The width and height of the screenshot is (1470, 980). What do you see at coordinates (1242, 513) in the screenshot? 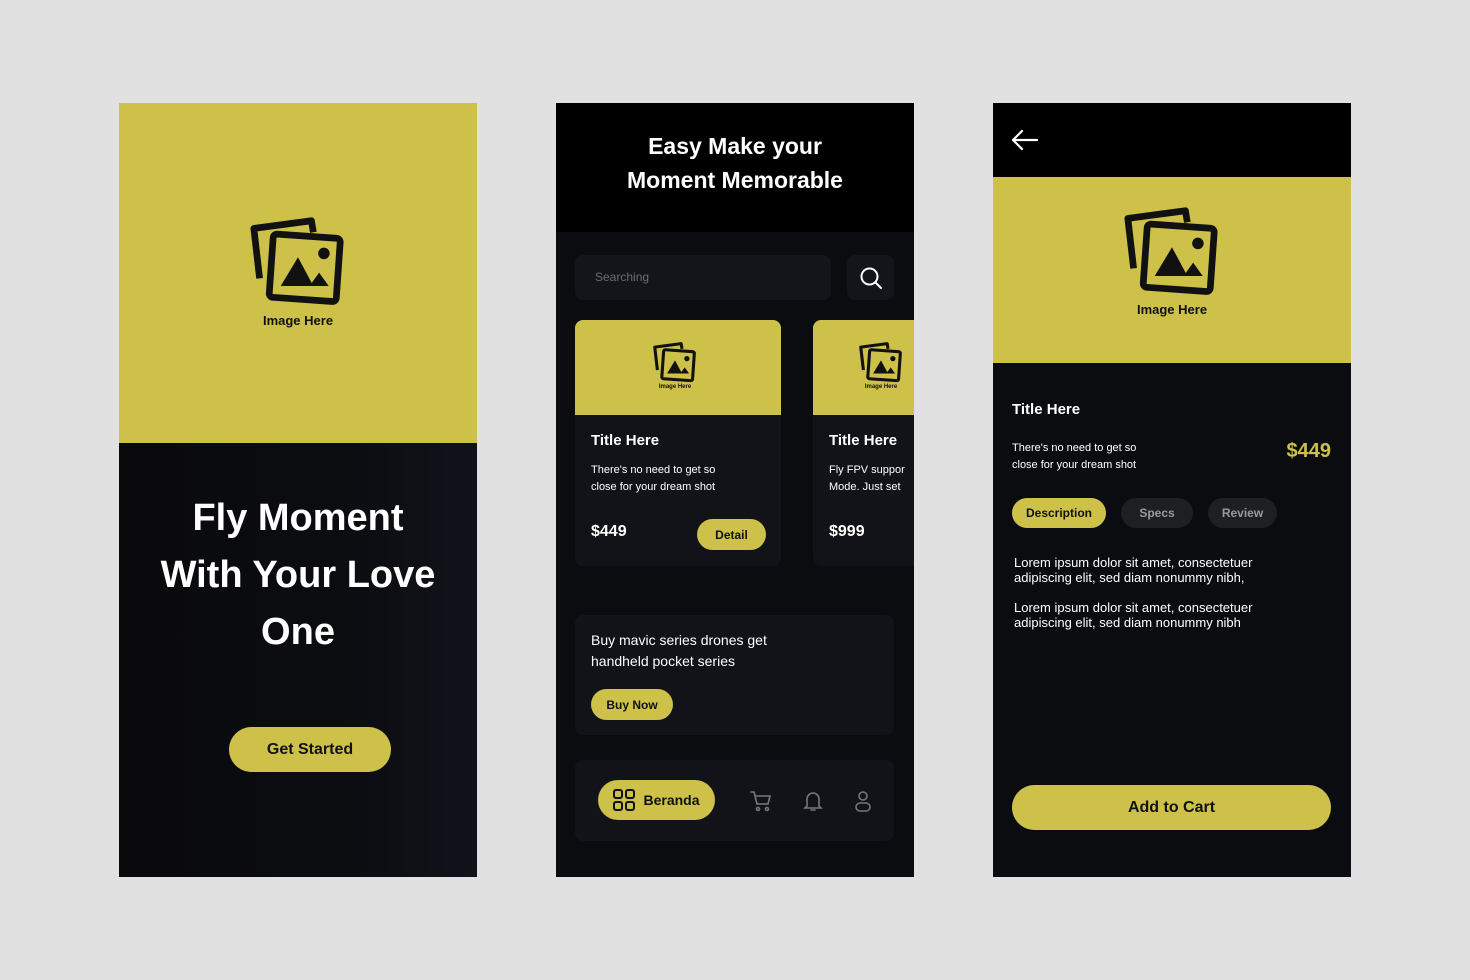
I see `tab-review: Review` at bounding box center [1242, 513].